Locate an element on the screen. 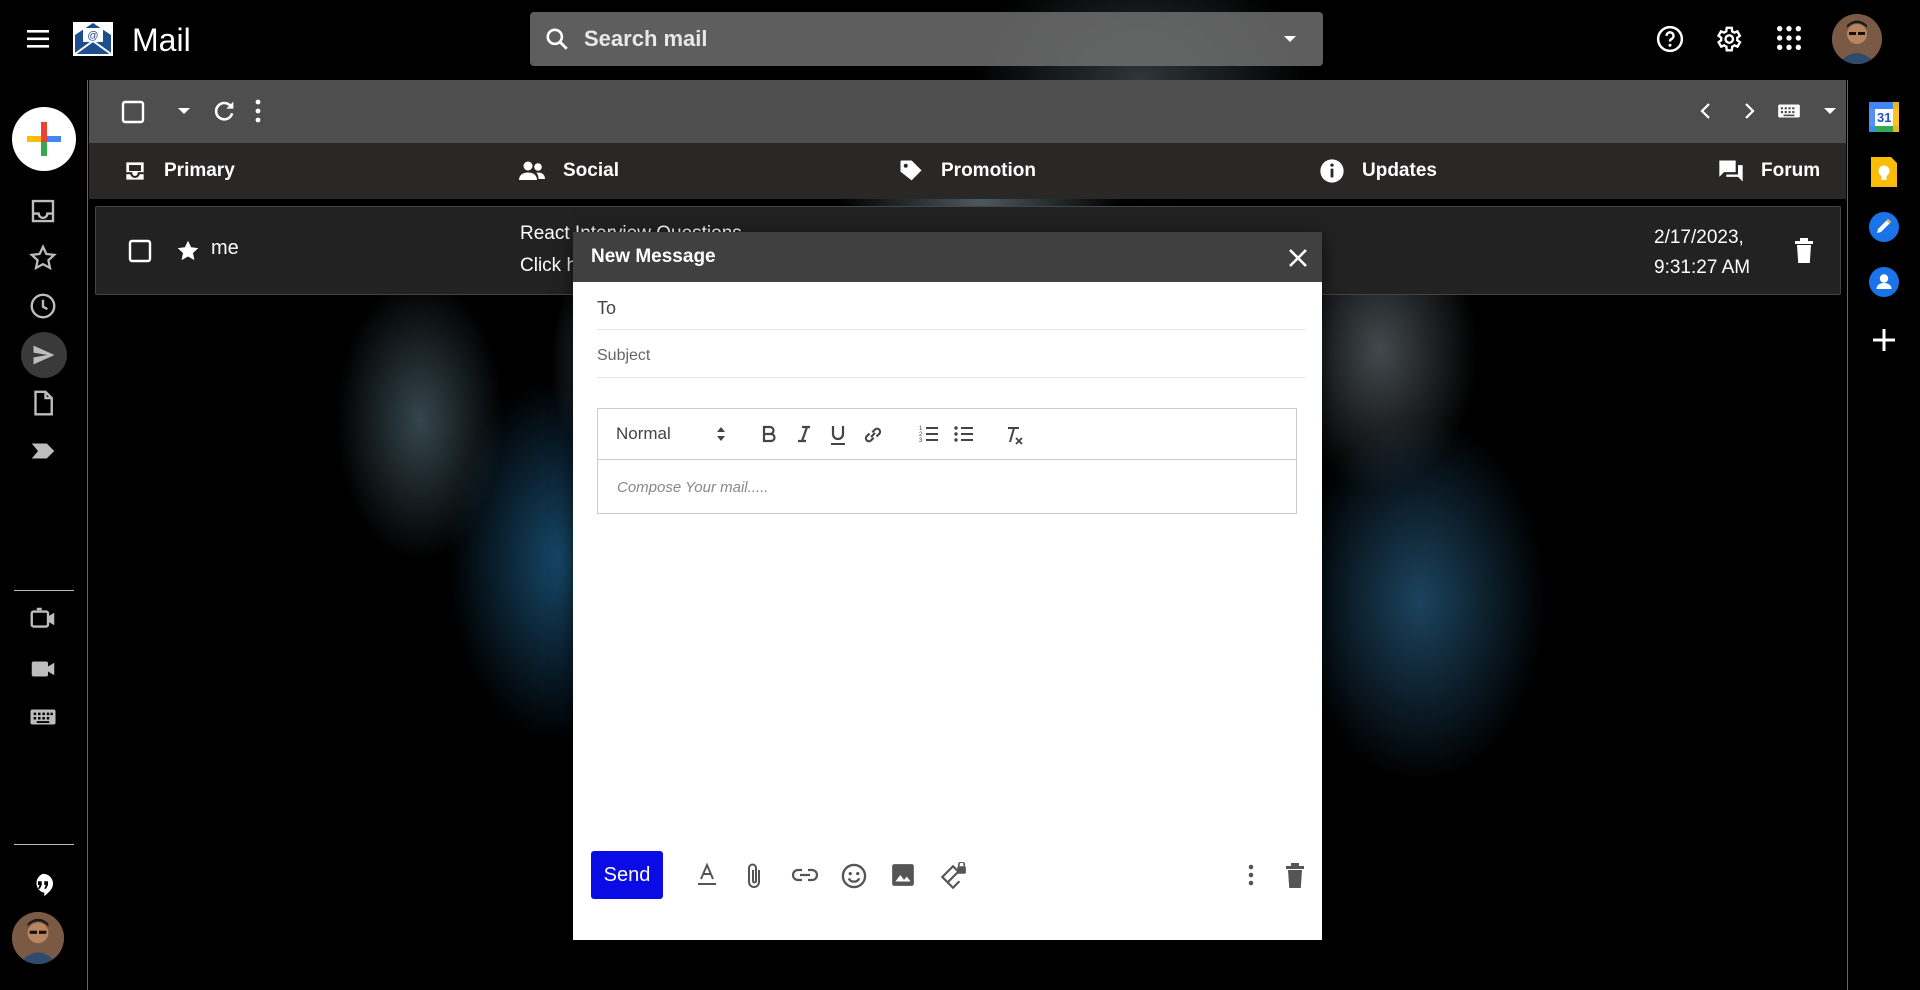  people-icon is located at coordinates (532, 171).